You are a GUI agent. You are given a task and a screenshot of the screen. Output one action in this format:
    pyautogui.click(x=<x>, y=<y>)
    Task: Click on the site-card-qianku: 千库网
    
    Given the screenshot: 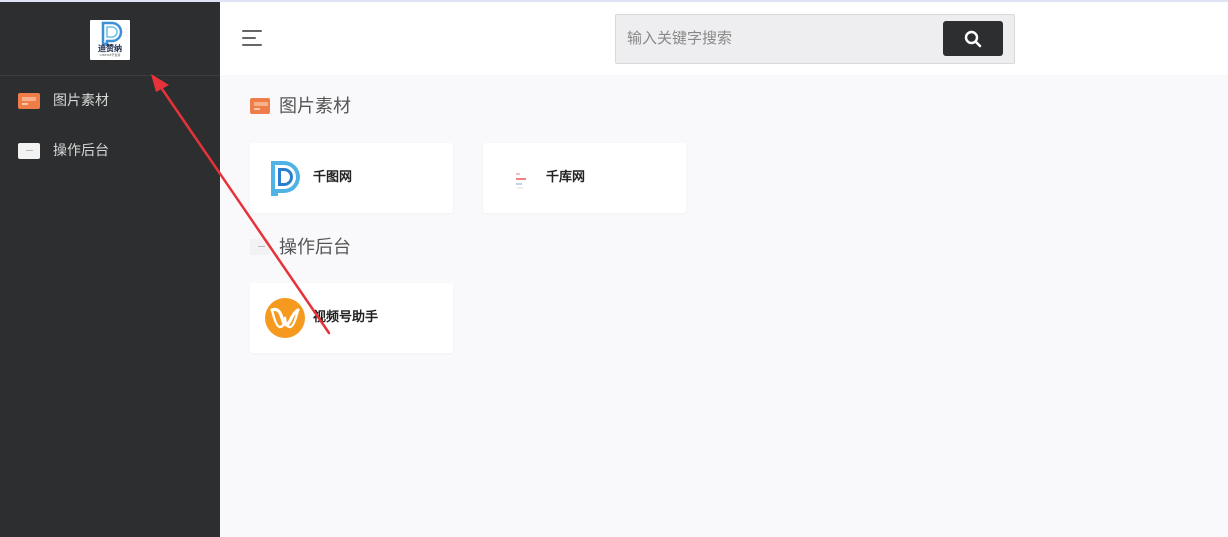 What is the action you would take?
    pyautogui.click(x=584, y=178)
    